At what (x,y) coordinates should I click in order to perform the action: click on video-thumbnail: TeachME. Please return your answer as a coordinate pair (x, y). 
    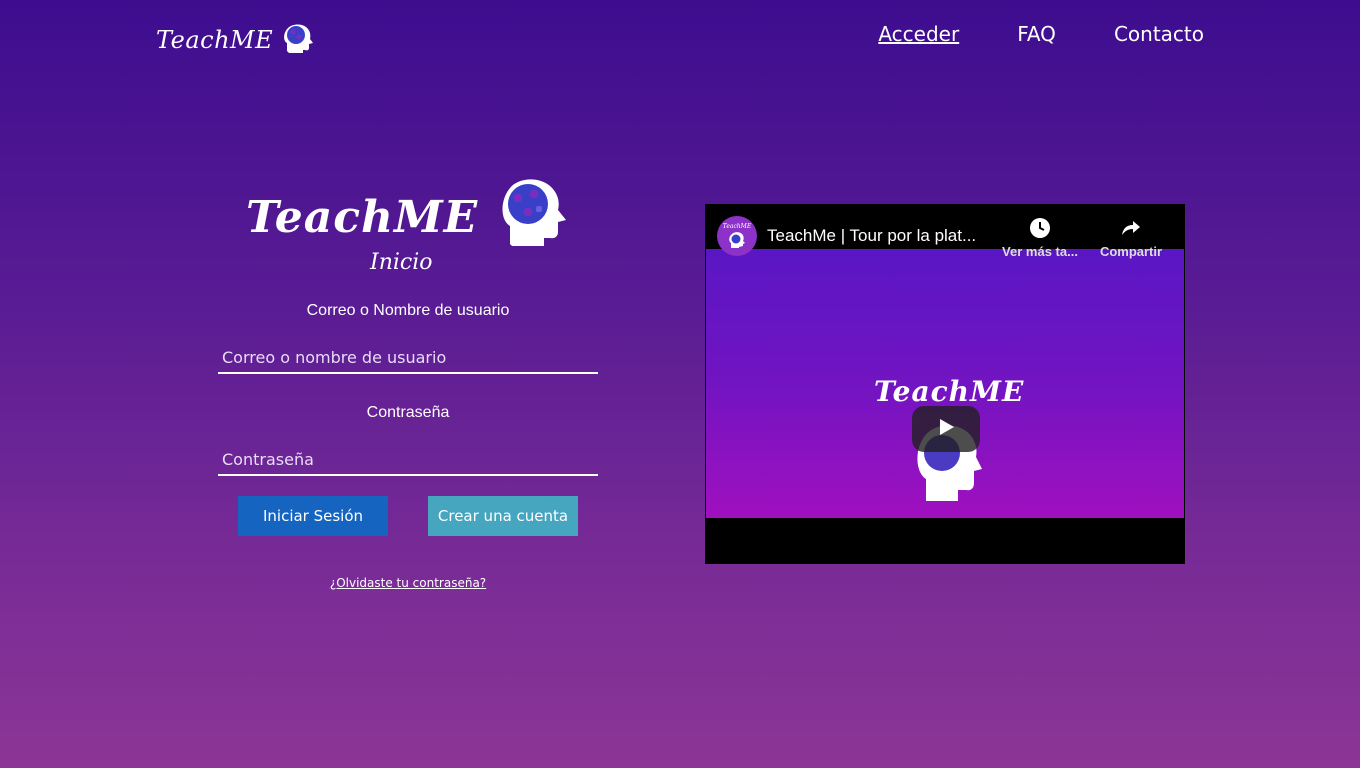
    Looking at the image, I should click on (945, 383).